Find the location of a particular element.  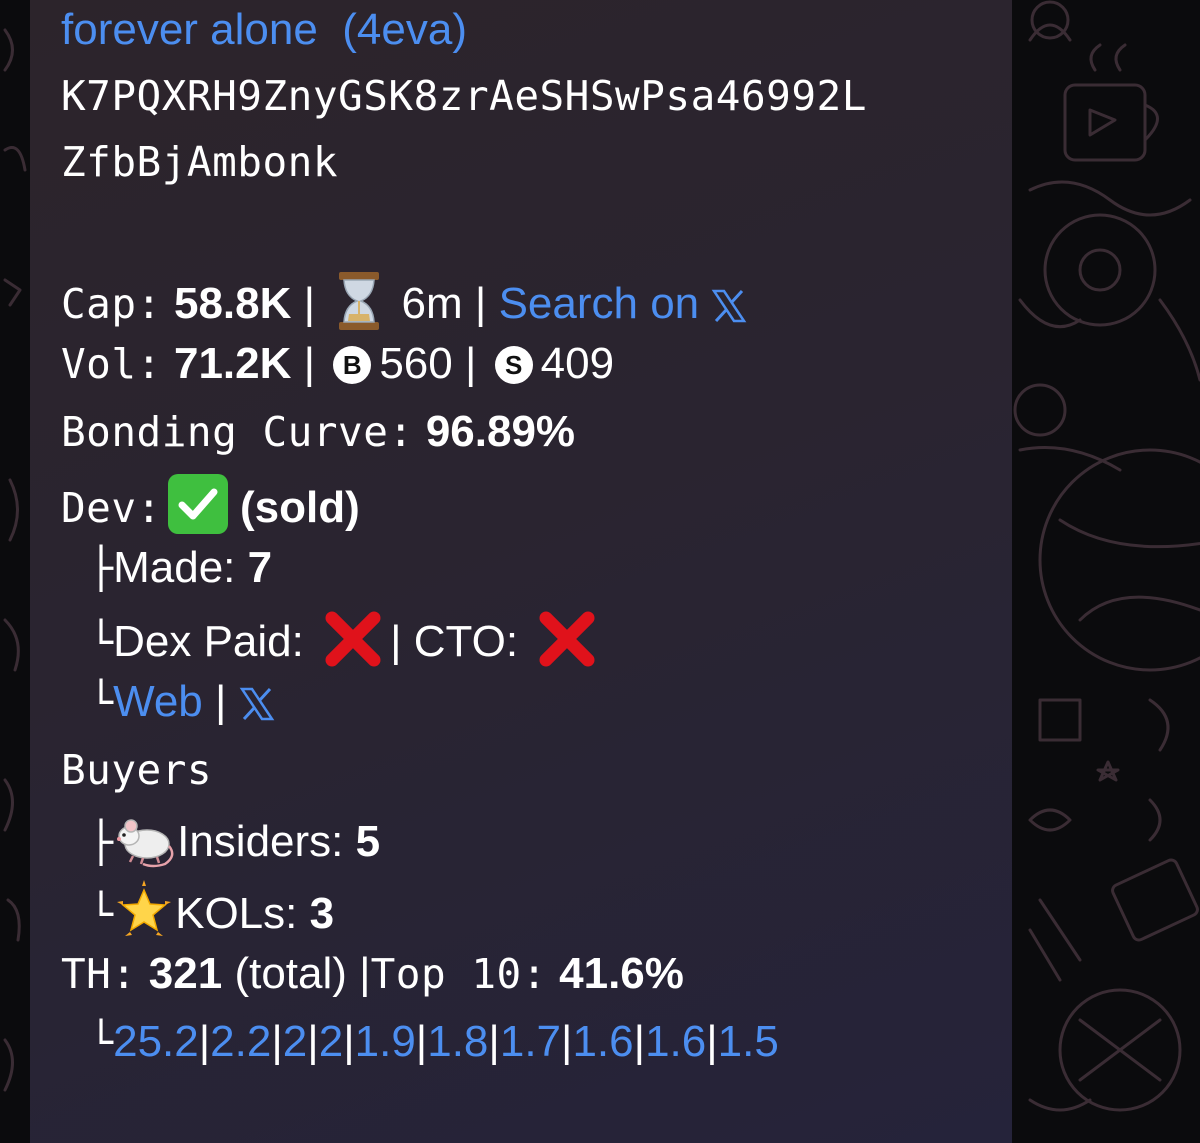

search-on-x-link: Search on is located at coordinates (623, 303).